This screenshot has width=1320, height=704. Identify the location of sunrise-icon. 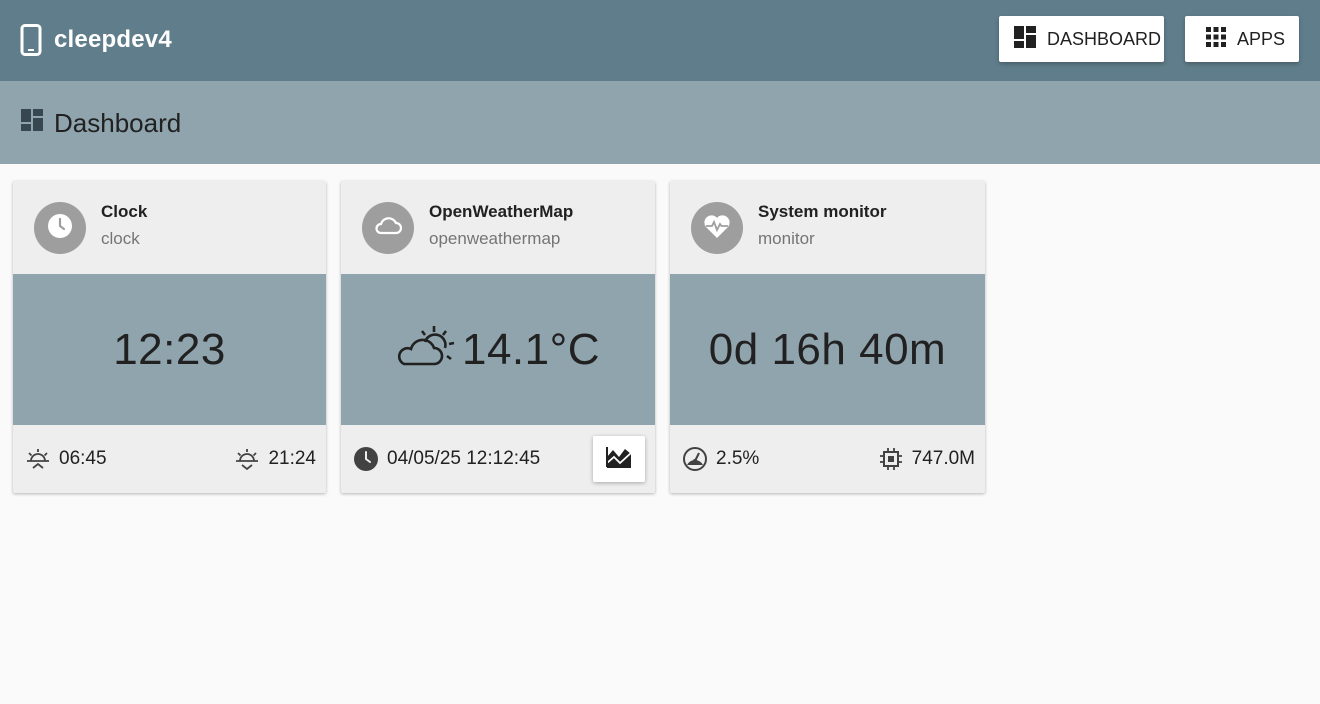
(38, 459).